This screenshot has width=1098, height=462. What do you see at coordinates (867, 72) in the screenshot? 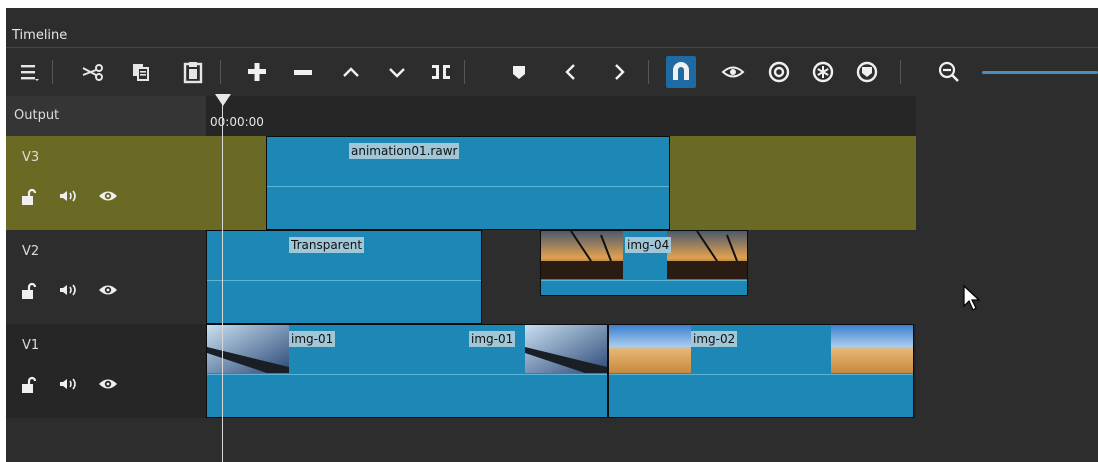
I see `ripple-markers-icon` at bounding box center [867, 72].